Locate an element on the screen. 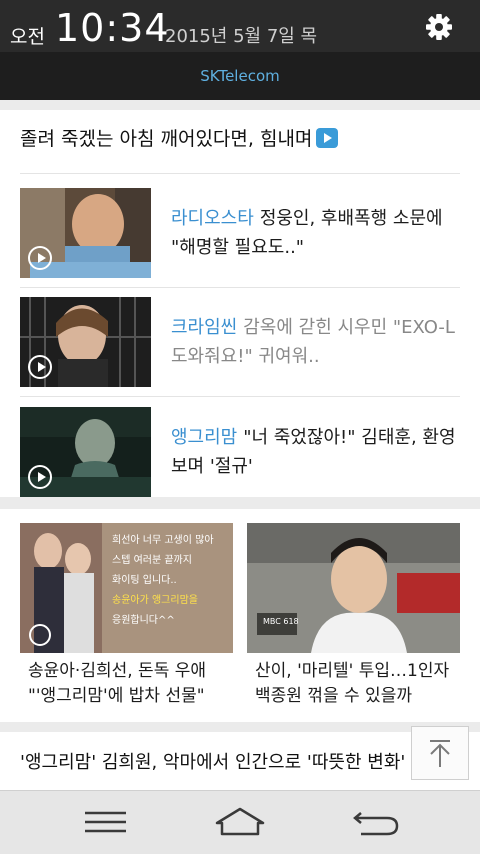 This screenshot has width=480, height=854. navigation-bar is located at coordinates (240, 822).